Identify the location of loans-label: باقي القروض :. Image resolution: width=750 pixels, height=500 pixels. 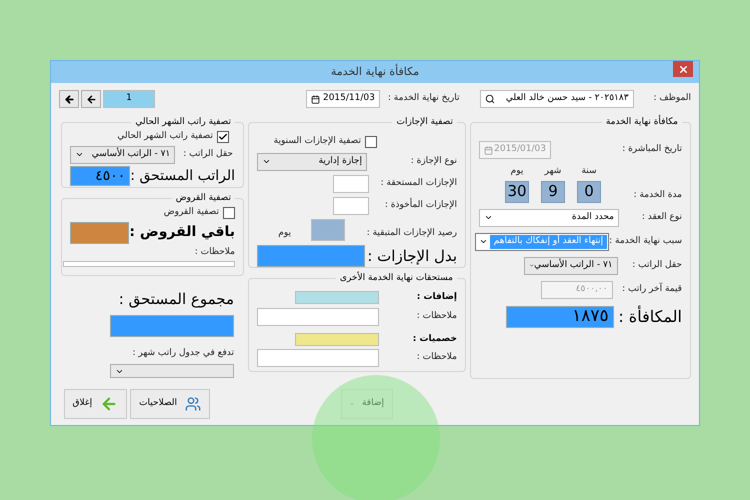
(182, 232).